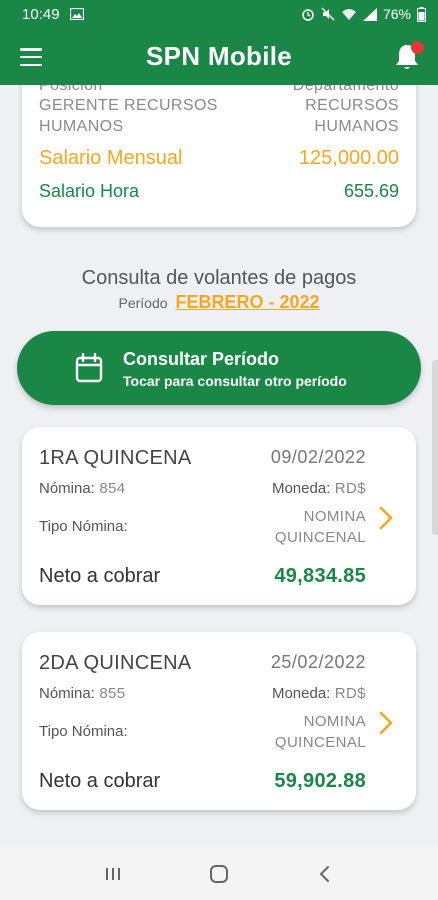 This screenshot has height=900, width=438. I want to click on nomina-value: 854, so click(112, 488).